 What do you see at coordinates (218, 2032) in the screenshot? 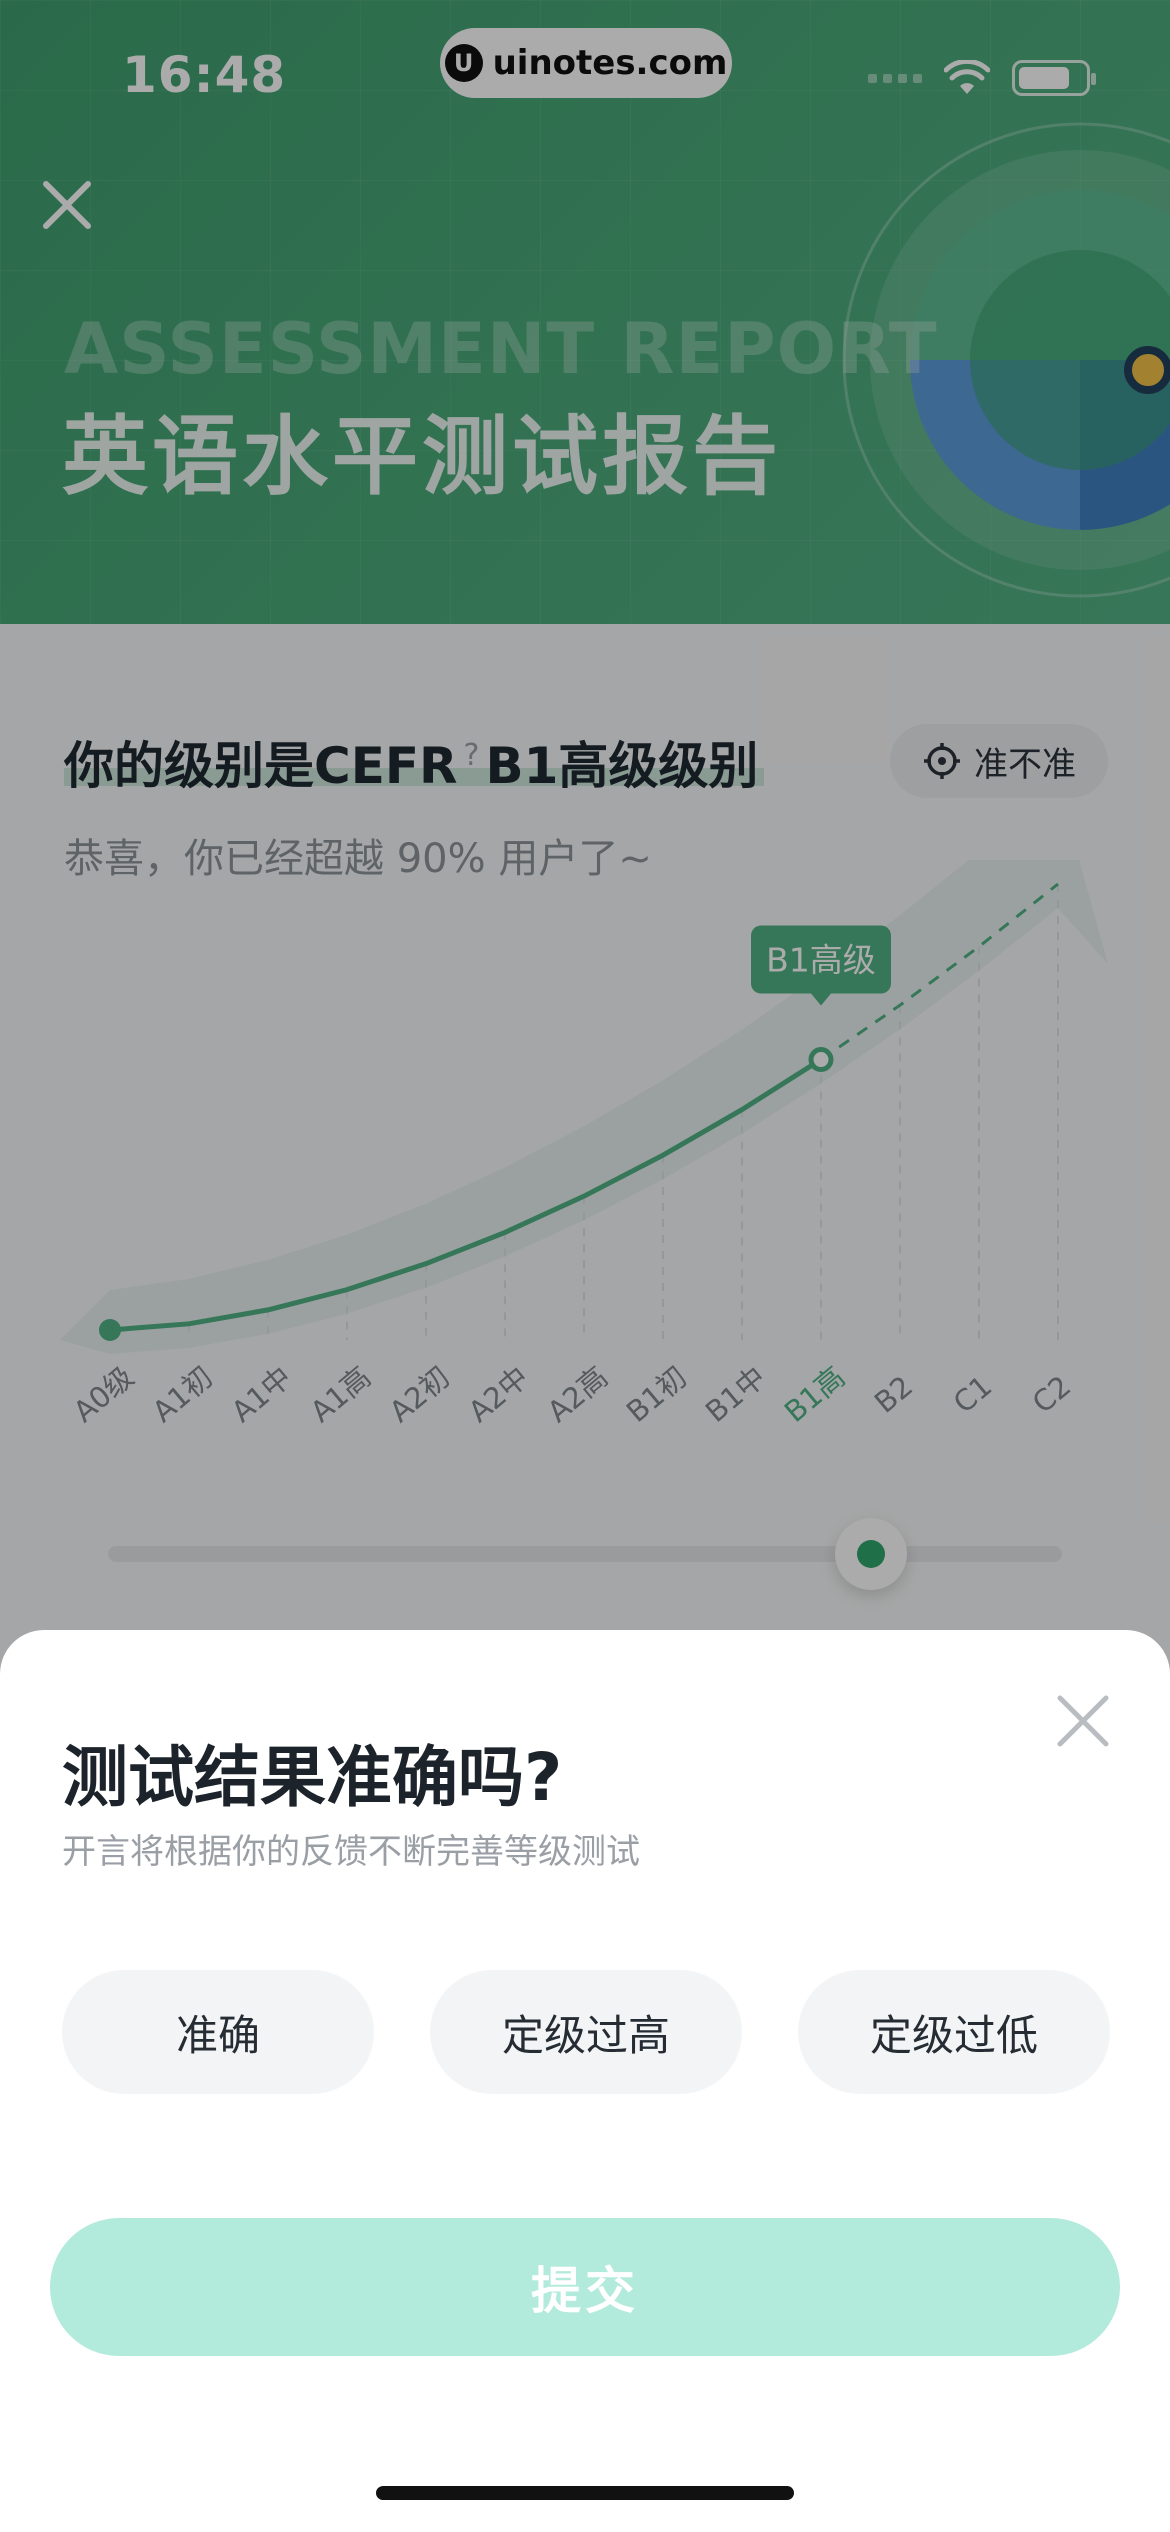
I see `option-accurate-button: 准确` at bounding box center [218, 2032].